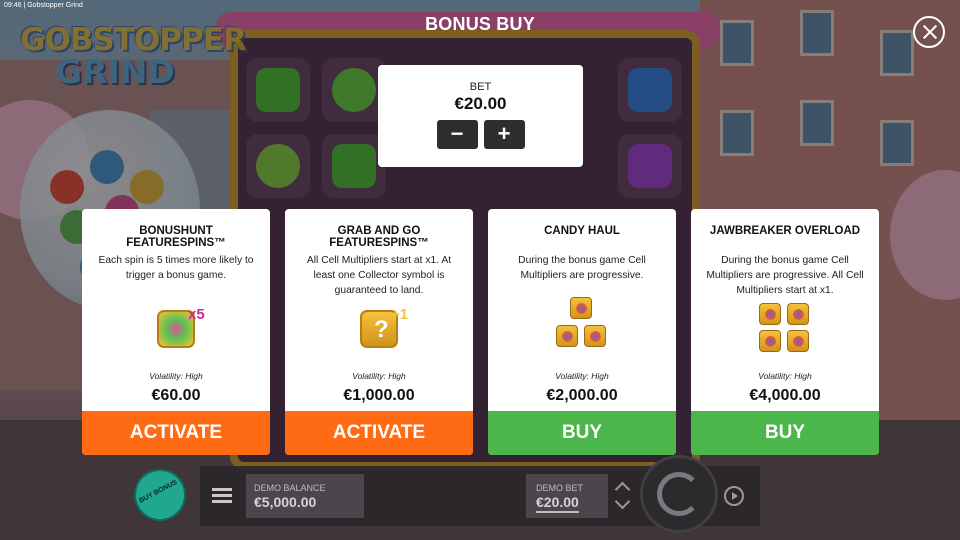 This screenshot has width=960, height=540. What do you see at coordinates (785, 231) in the screenshot?
I see `card-title: JAWBREAKER OVERLOAD` at bounding box center [785, 231].